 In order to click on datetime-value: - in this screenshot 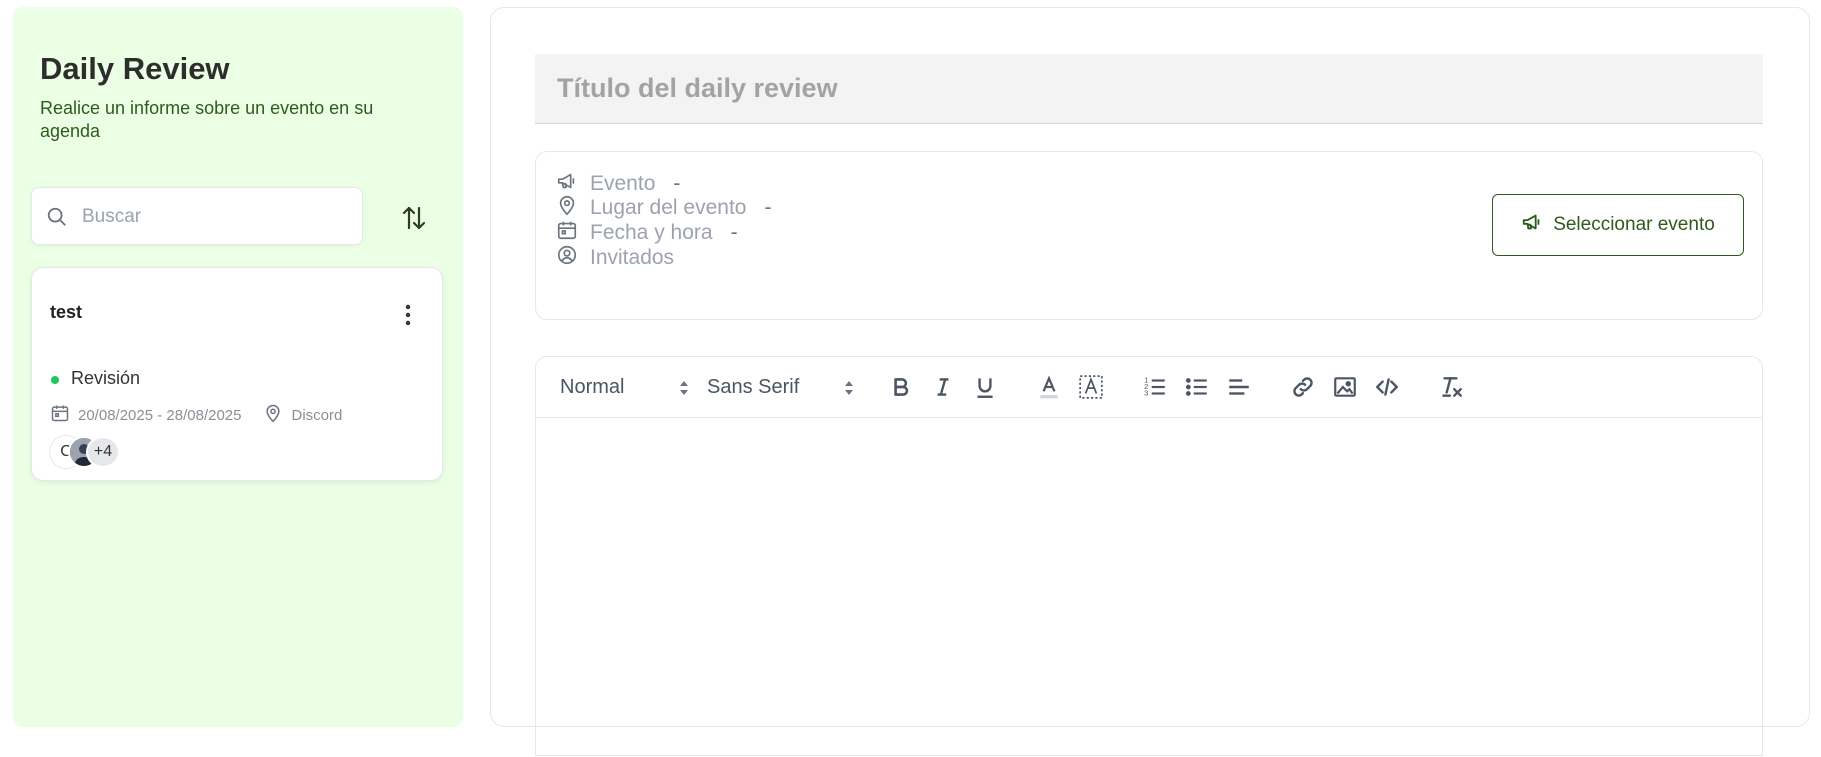, I will do `click(734, 232)`.